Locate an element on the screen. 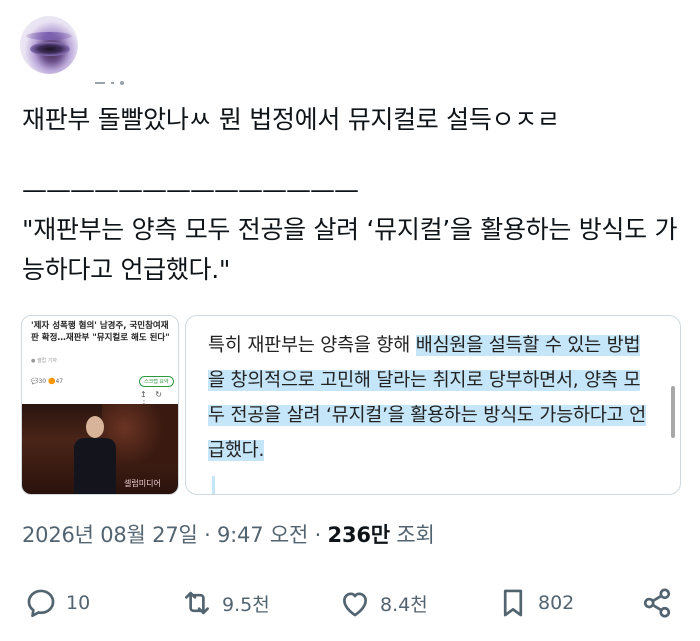  news-photo: 셀럽미디어 is located at coordinates (100, 449).